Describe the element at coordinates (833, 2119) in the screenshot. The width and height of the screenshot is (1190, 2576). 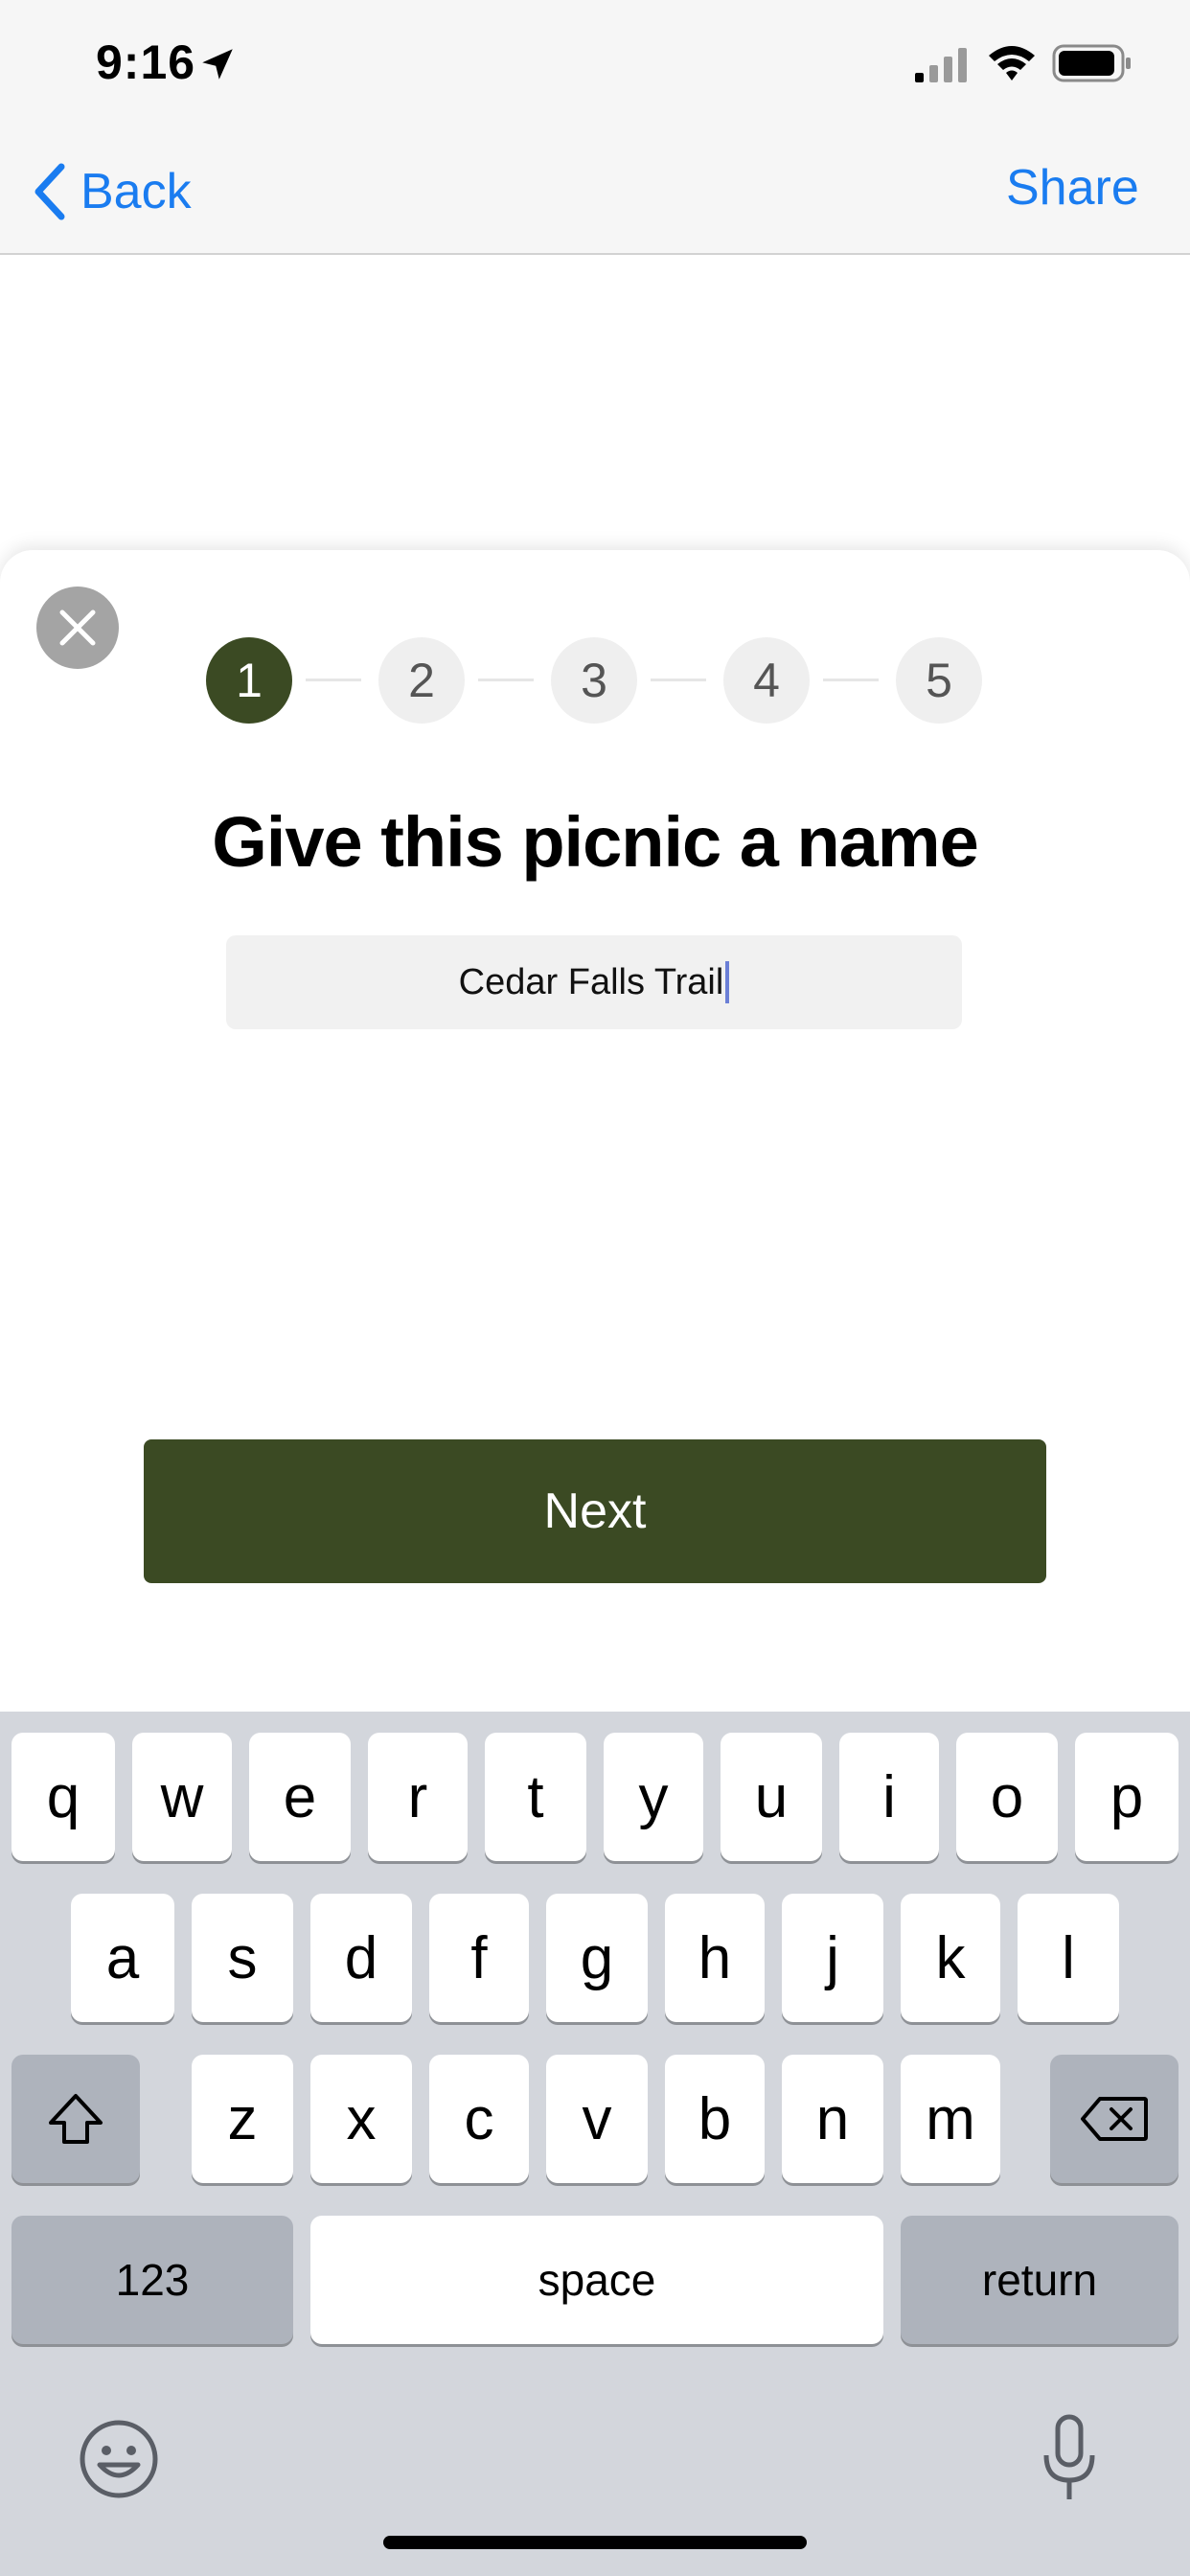
I see `key-n: n` at that location.